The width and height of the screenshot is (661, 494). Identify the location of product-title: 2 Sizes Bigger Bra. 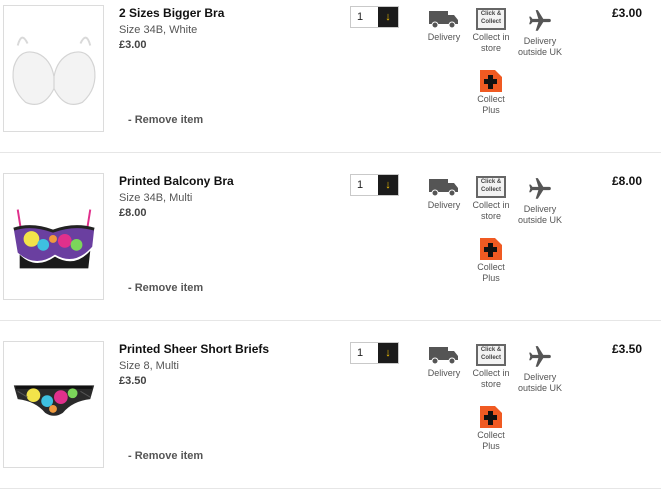
(171, 13).